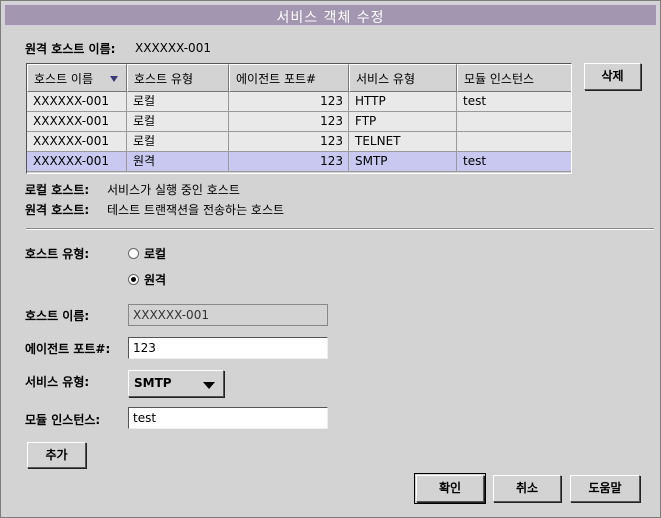 This screenshot has width=661, height=518. What do you see at coordinates (209, 385) in the screenshot?
I see `chevron-down-icon` at bounding box center [209, 385].